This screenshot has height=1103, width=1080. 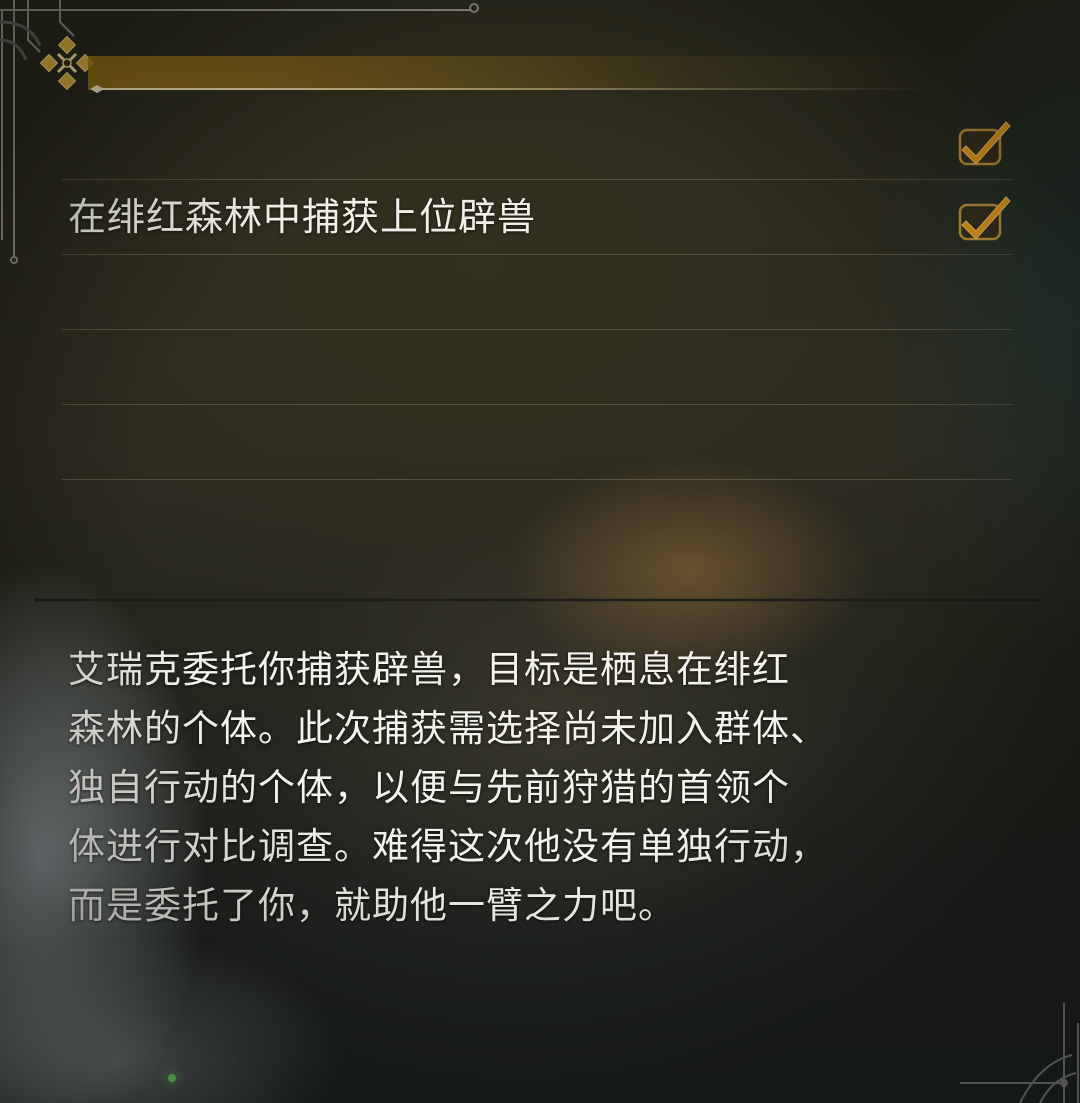 What do you see at coordinates (516, 89) in the screenshot?
I see `header-underline` at bounding box center [516, 89].